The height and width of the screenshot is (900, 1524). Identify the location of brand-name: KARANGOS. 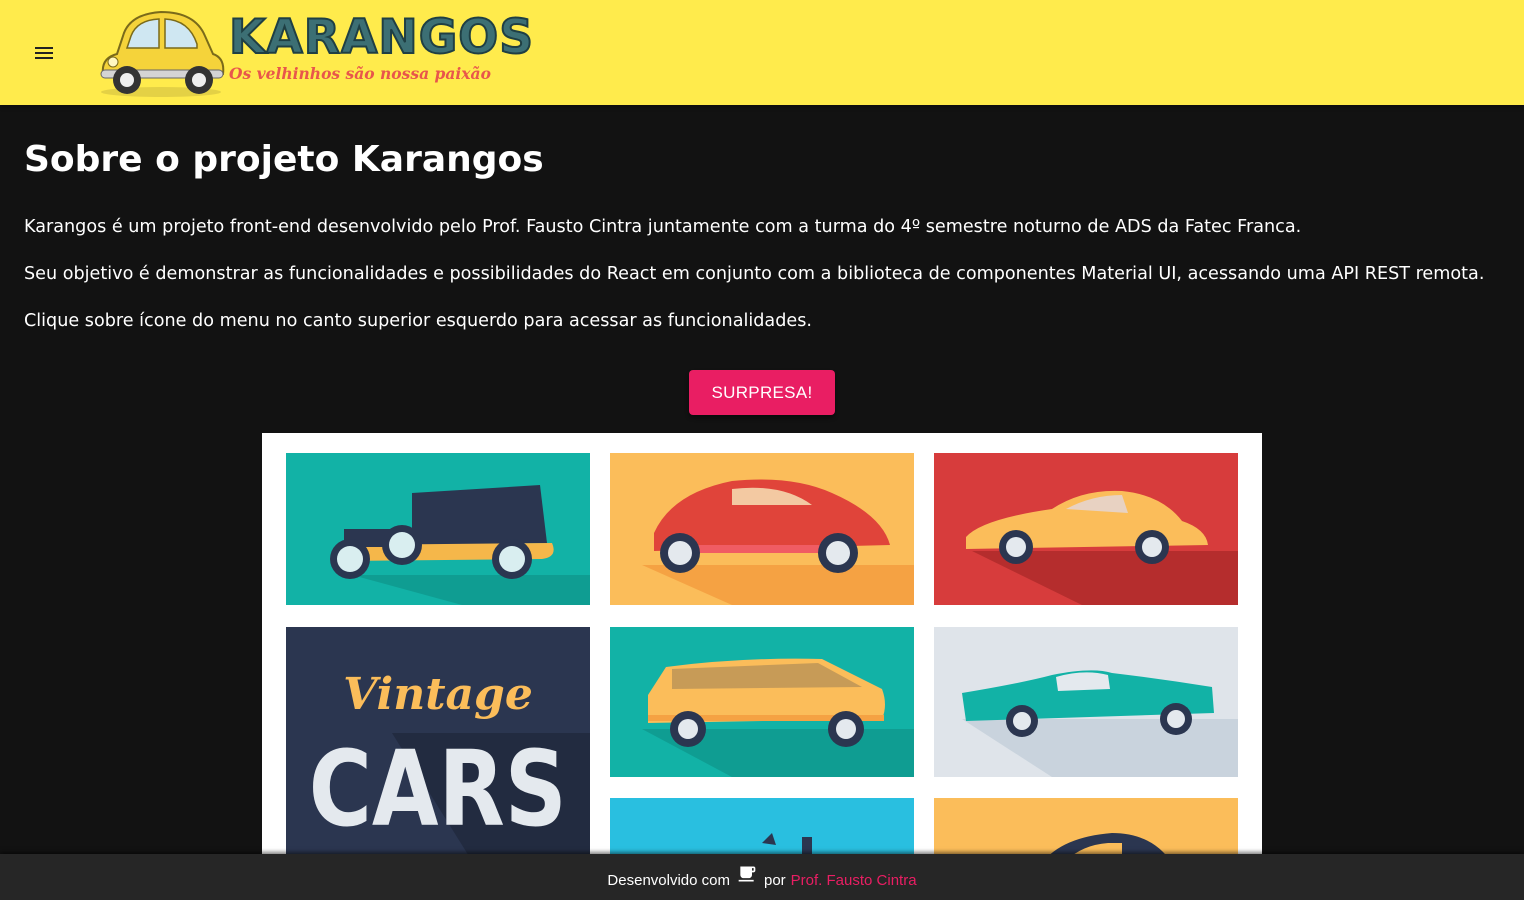
(381, 37).